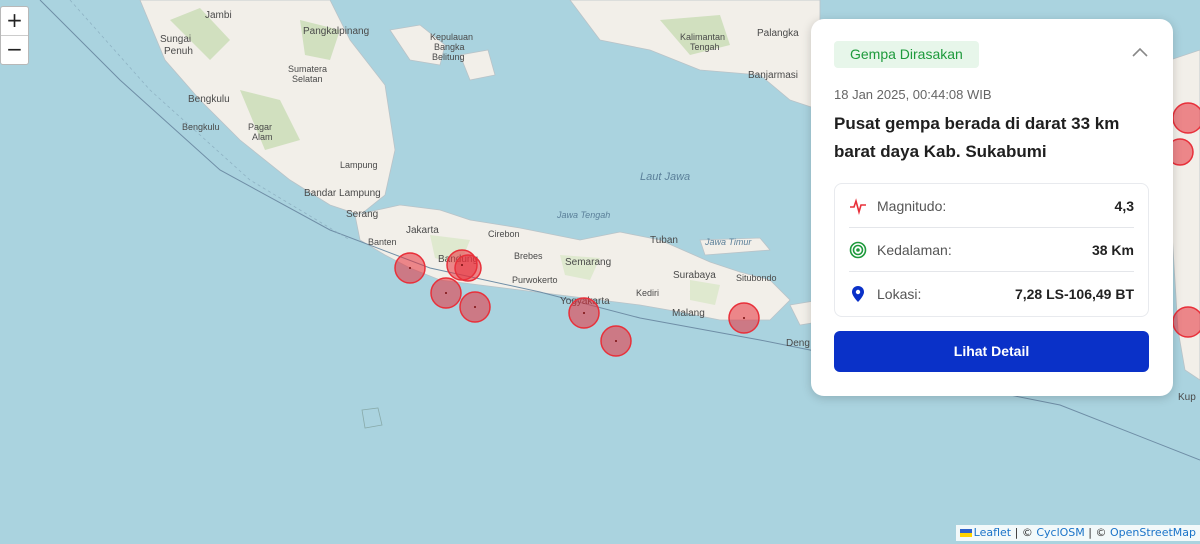  Describe the element at coordinates (1124, 205) in the screenshot. I see `detail-value: 4,3` at that location.